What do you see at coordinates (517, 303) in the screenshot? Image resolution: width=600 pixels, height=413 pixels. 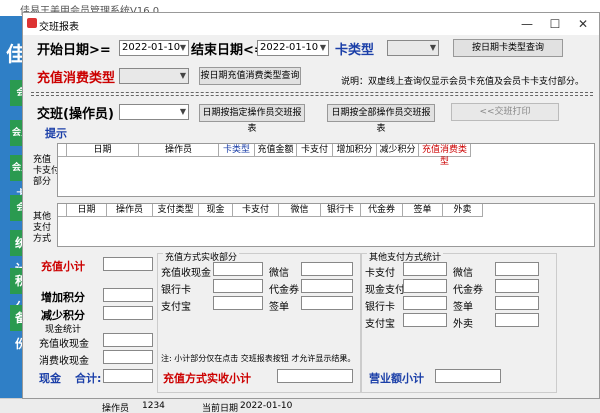 I see `other-sign-bill-field` at bounding box center [517, 303].